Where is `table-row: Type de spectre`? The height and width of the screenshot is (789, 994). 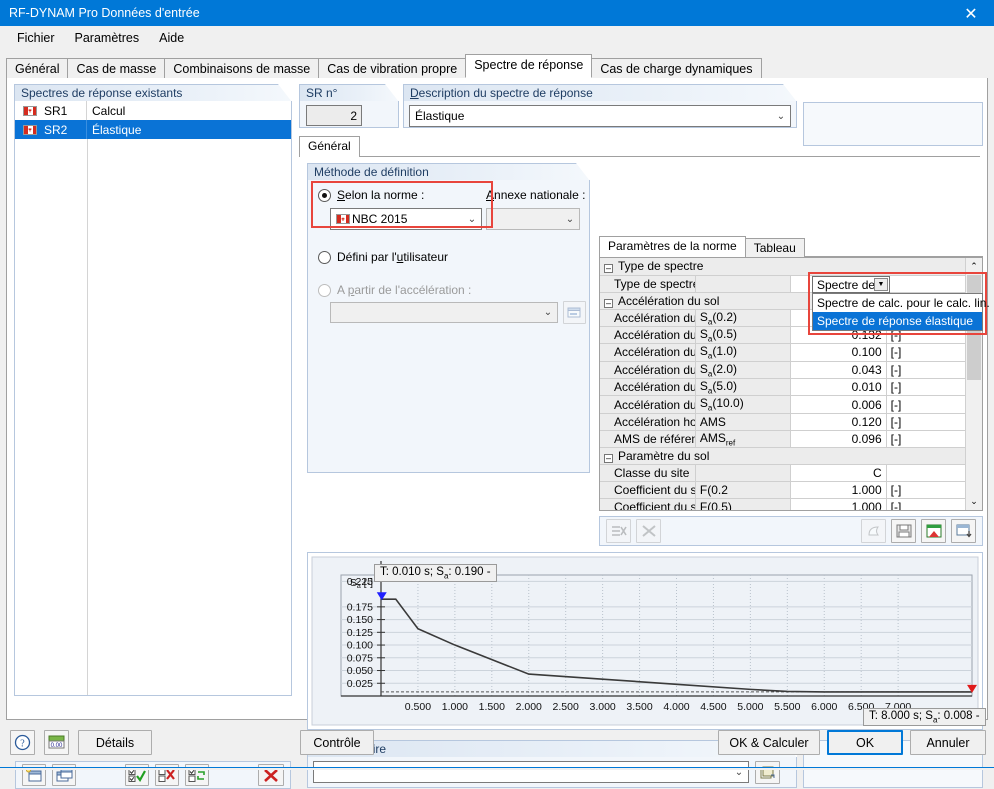 table-row: Type de spectre is located at coordinates (791, 284).